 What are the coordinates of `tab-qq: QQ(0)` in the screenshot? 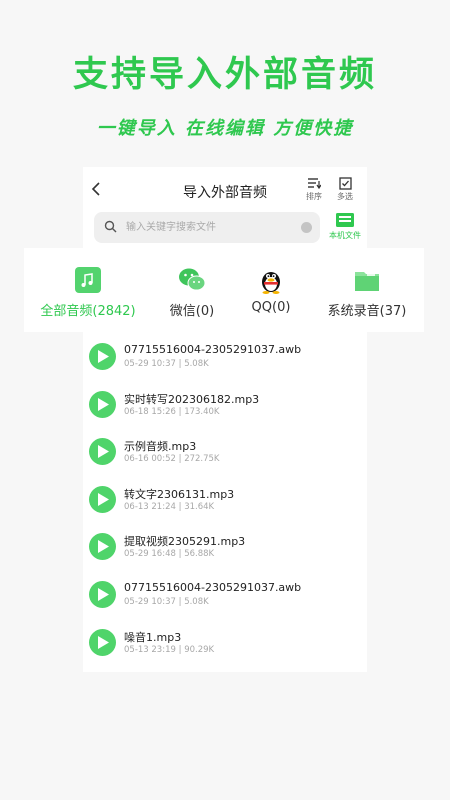 It's located at (271, 290).